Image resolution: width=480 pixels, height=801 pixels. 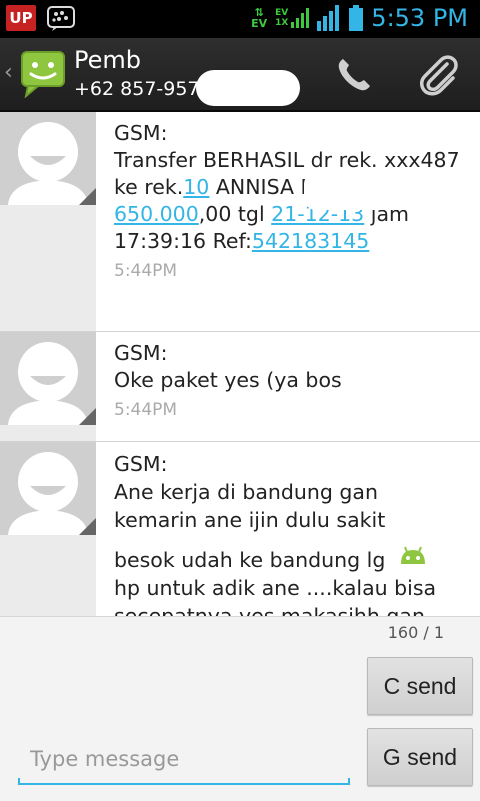 I want to click on message-line: besok udah ke bandung lg, so click(x=250, y=560).